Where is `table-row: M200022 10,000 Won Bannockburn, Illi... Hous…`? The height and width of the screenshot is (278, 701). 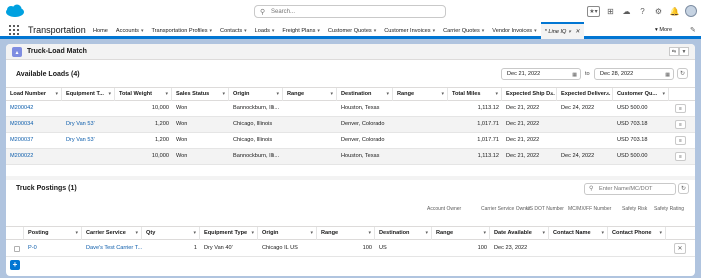 table-row: M200022 10,000 Won Bannockburn, Illi... Hous… is located at coordinates (350, 157).